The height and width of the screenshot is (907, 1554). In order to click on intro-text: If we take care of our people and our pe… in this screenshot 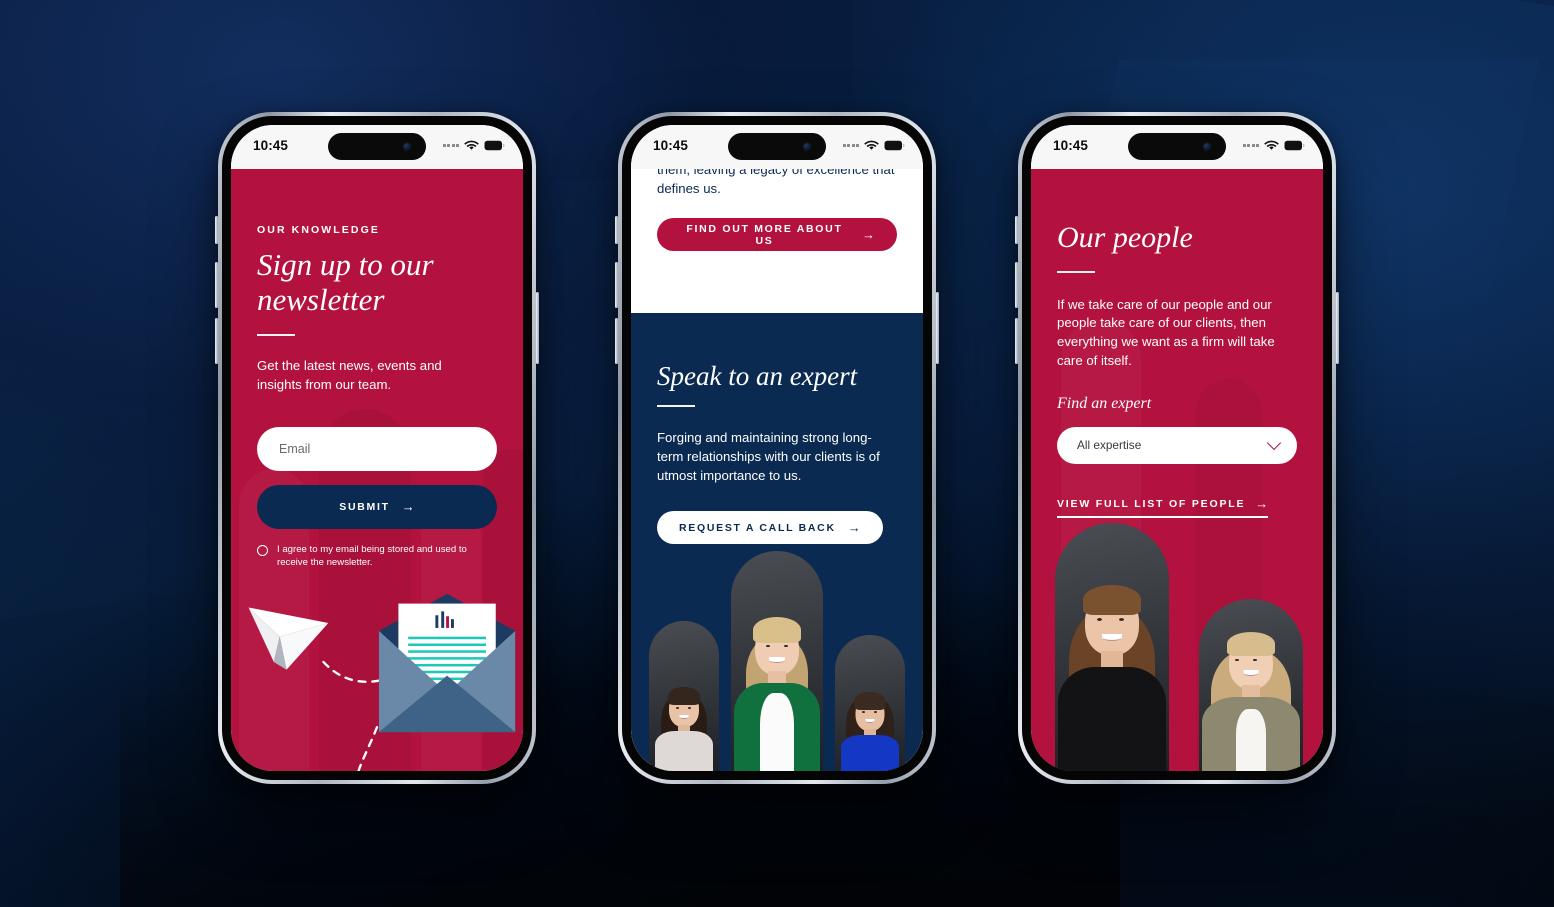, I will do `click(1166, 332)`.